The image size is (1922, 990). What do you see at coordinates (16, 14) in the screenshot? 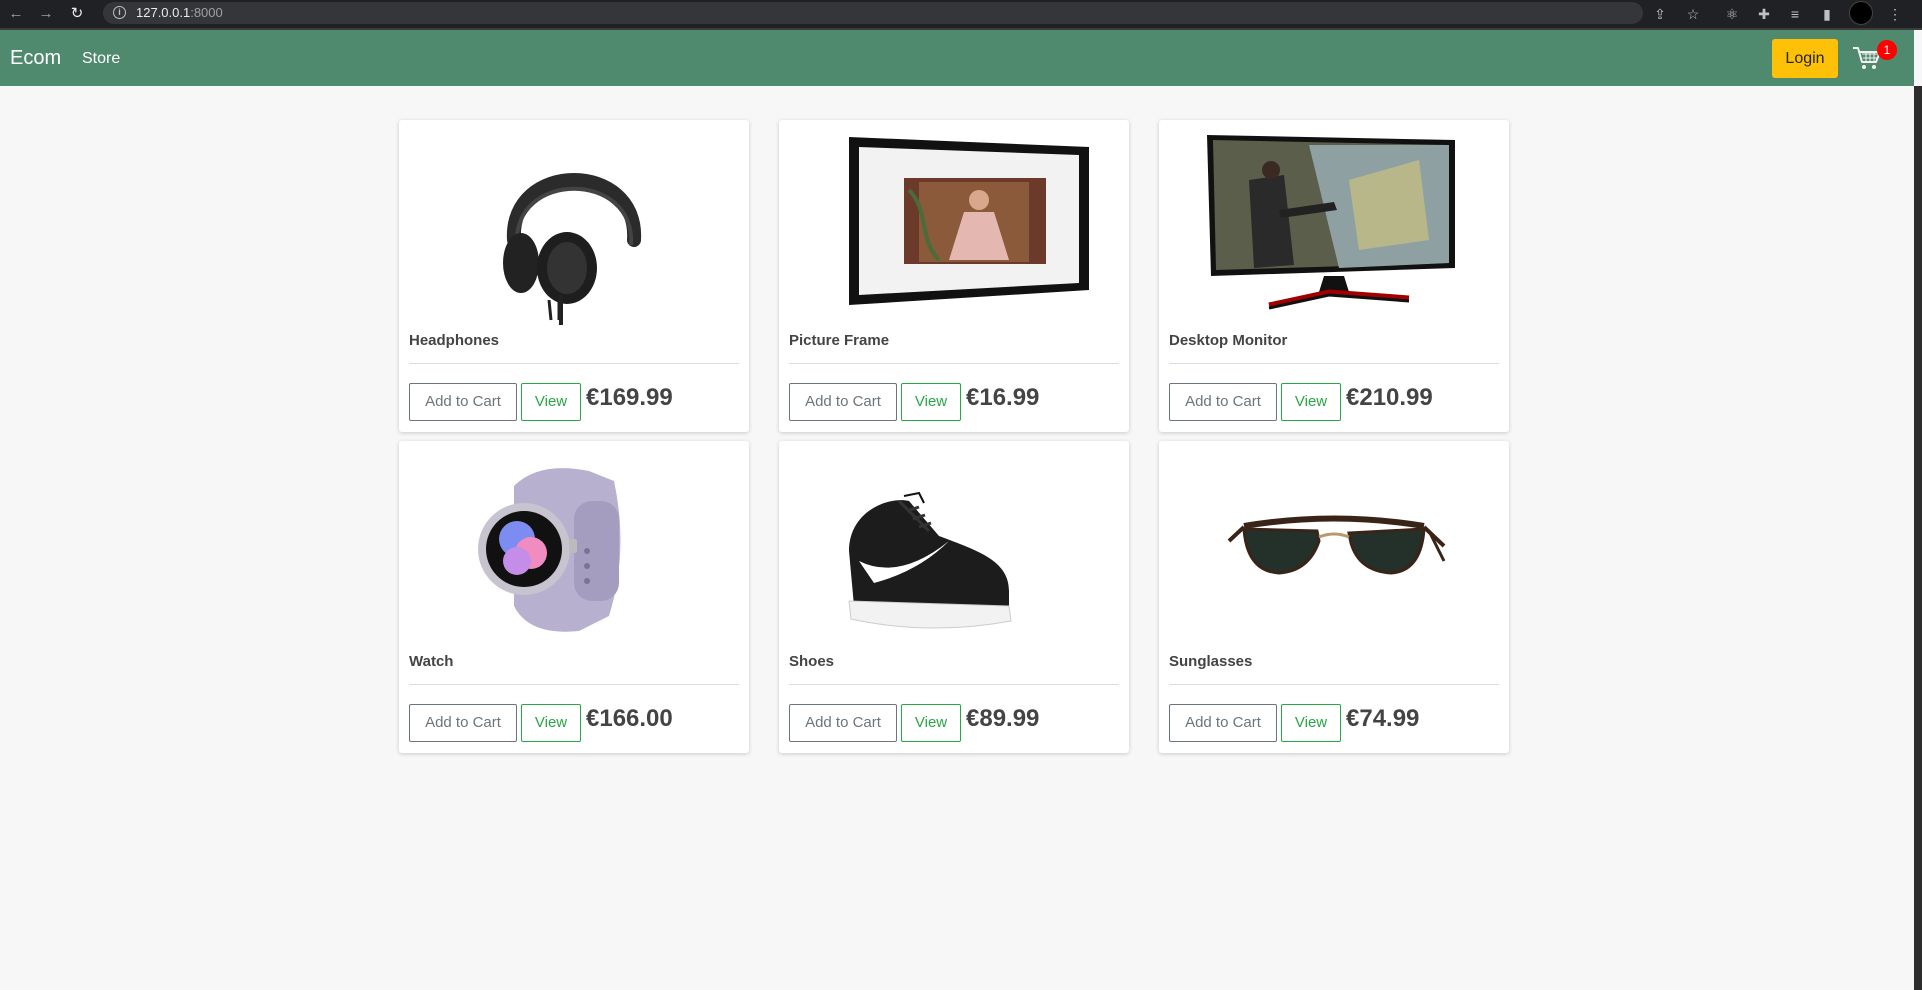
I see `back-icon: ←` at bounding box center [16, 14].